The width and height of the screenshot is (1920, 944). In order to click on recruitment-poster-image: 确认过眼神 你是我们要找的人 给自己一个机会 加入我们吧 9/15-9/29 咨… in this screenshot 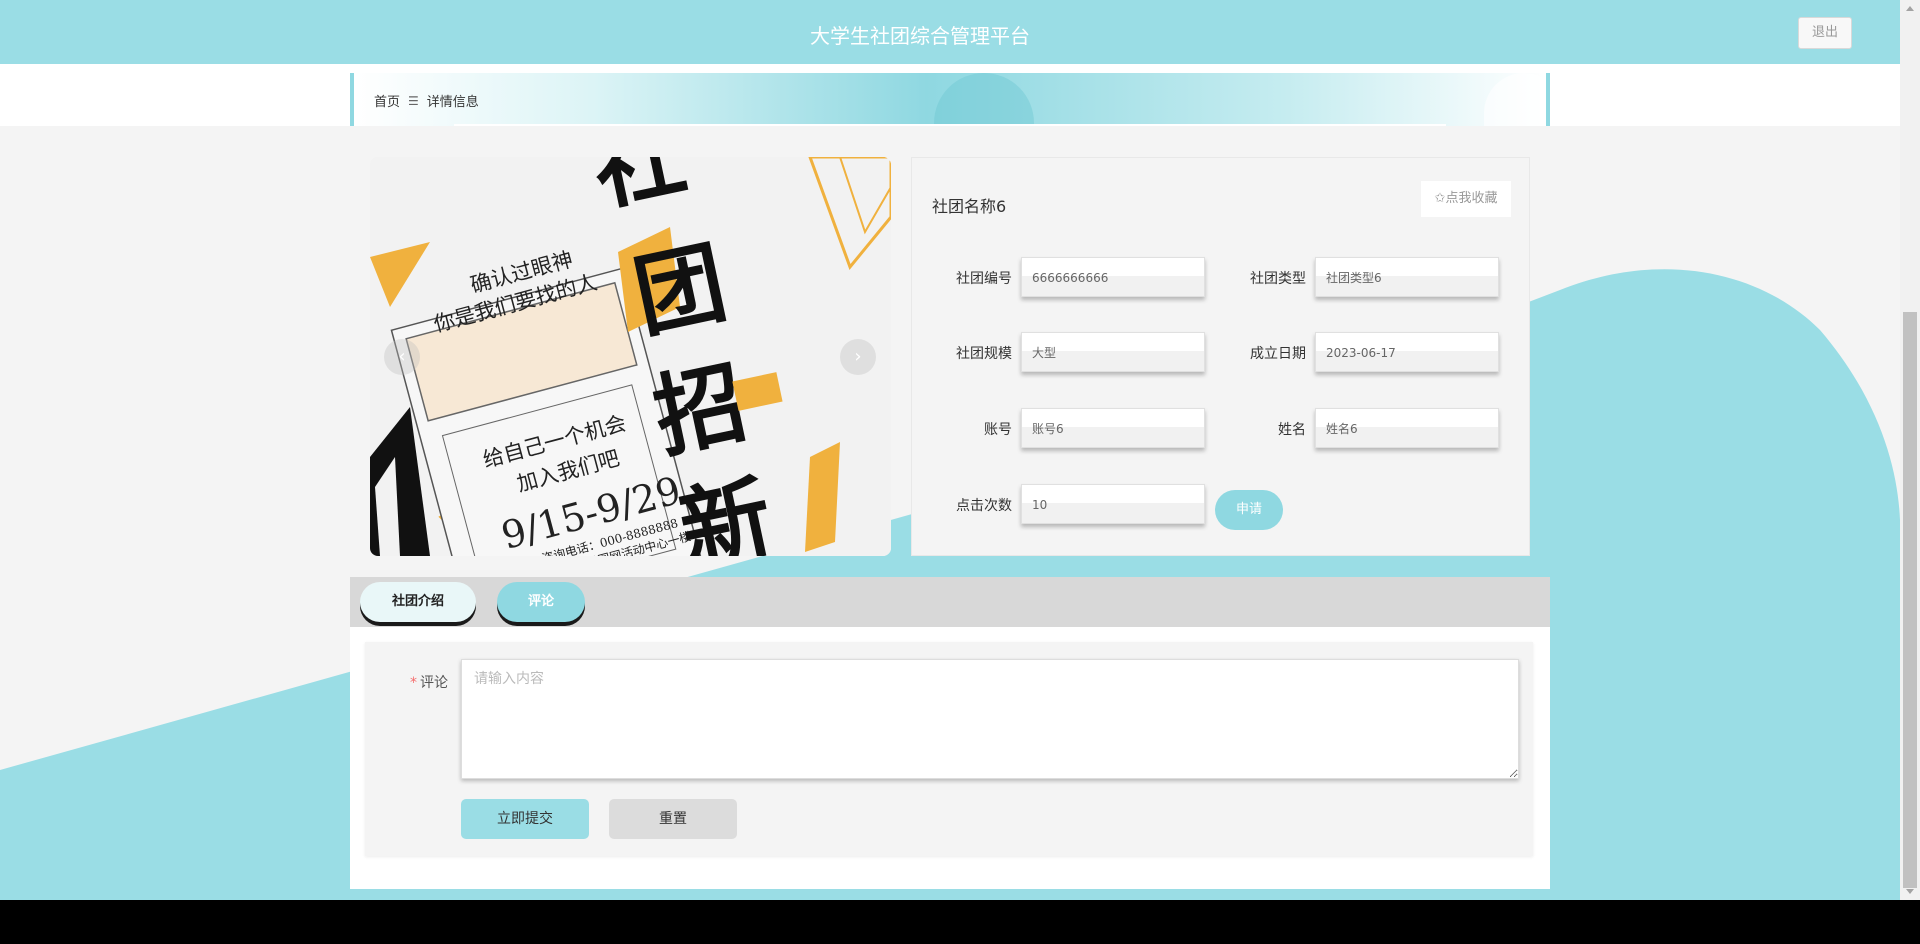, I will do `click(630, 356)`.